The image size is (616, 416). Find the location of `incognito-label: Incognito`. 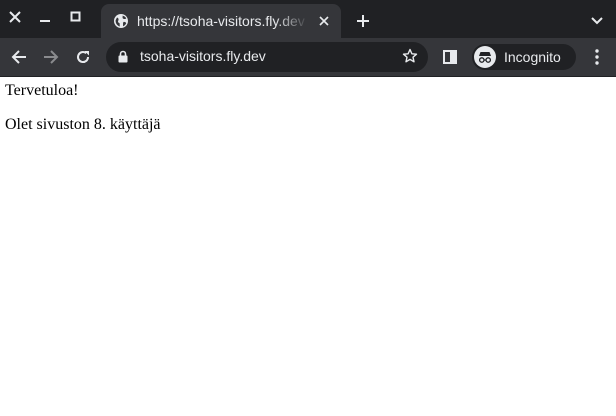

incognito-label: Incognito is located at coordinates (532, 57).